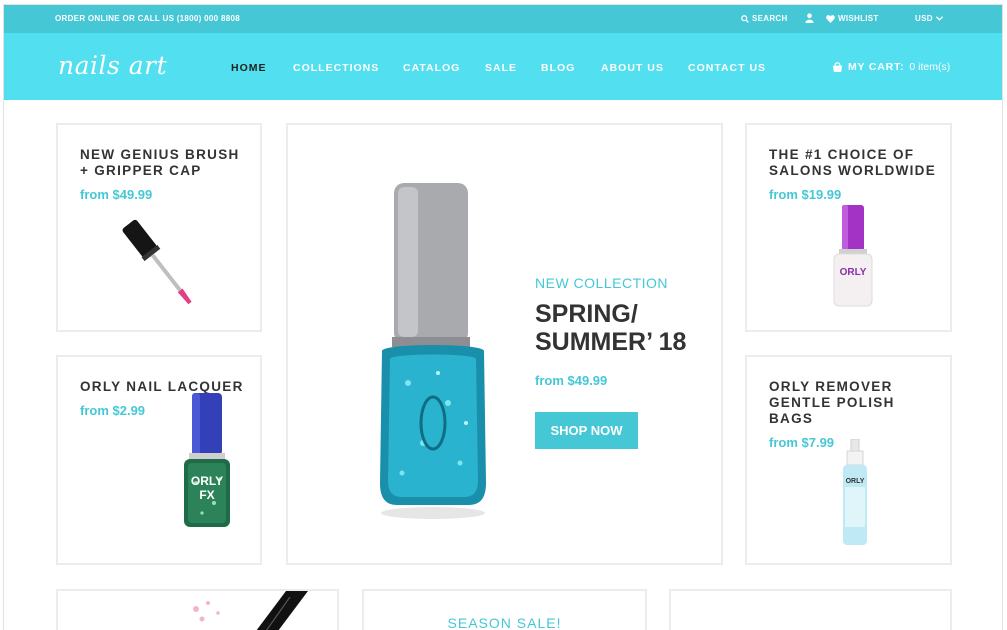 The height and width of the screenshot is (630, 1007). Describe the element at coordinates (858, 18) in the screenshot. I see `wishlist-label: WISHLIST` at that location.